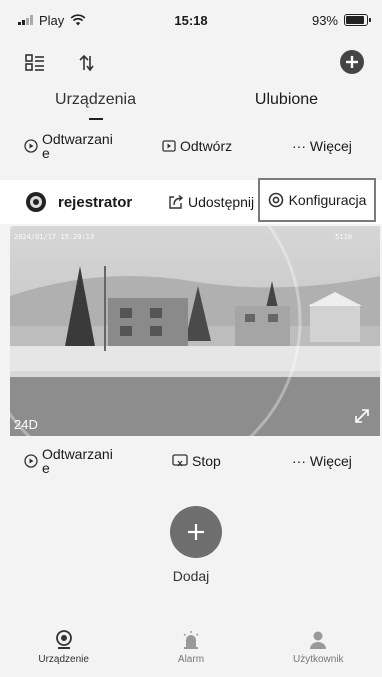  I want to click on device-nav-icon, so click(63, 639).